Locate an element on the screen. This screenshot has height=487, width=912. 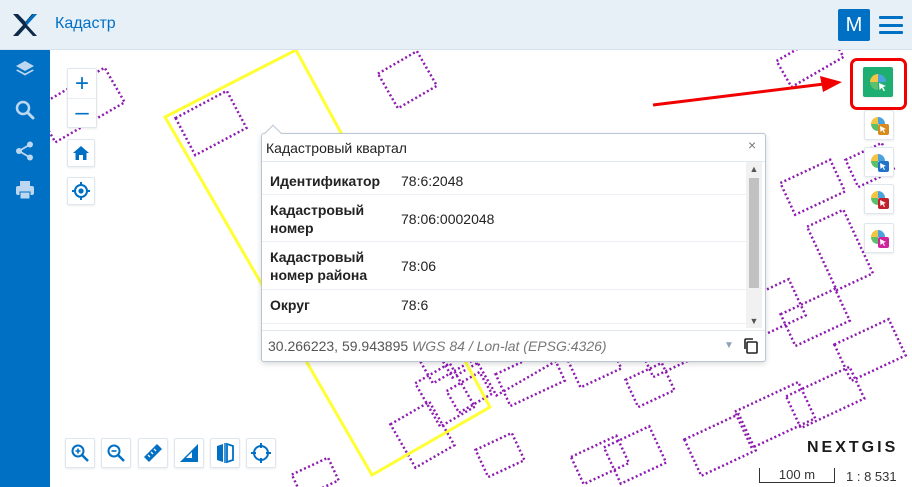
print-icon is located at coordinates (25, 190).